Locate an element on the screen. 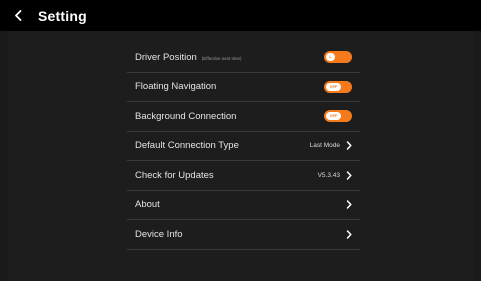 The image size is (481, 281). floating-navigation-toggle: OFF is located at coordinates (338, 86).